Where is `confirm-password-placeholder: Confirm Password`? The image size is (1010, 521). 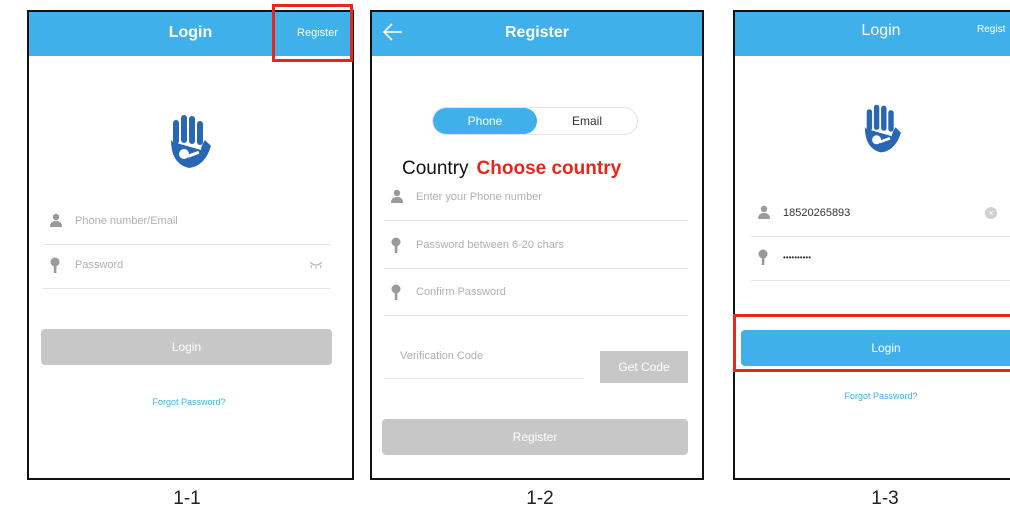
confirm-password-placeholder: Confirm Password is located at coordinates (461, 292).